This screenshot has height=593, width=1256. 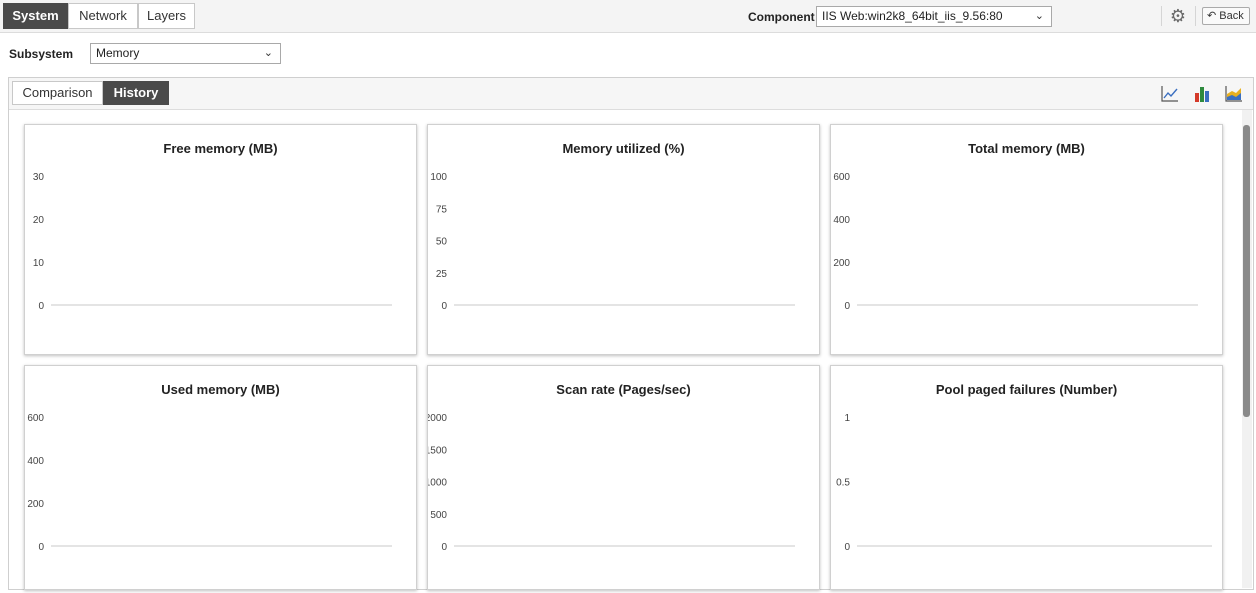 What do you see at coordinates (843, 483) in the screenshot?
I see `y-tick-label: 0.5` at bounding box center [843, 483].